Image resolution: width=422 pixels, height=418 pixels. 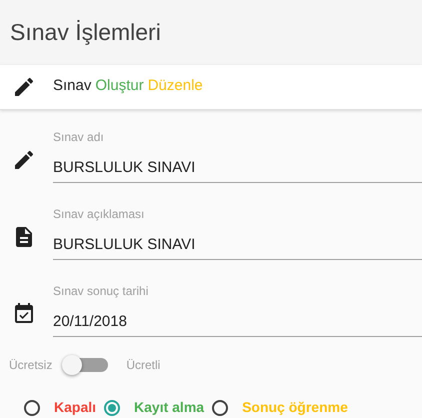 What do you see at coordinates (143, 365) in the screenshot?
I see `toggle-on-label: Ücretli` at bounding box center [143, 365].